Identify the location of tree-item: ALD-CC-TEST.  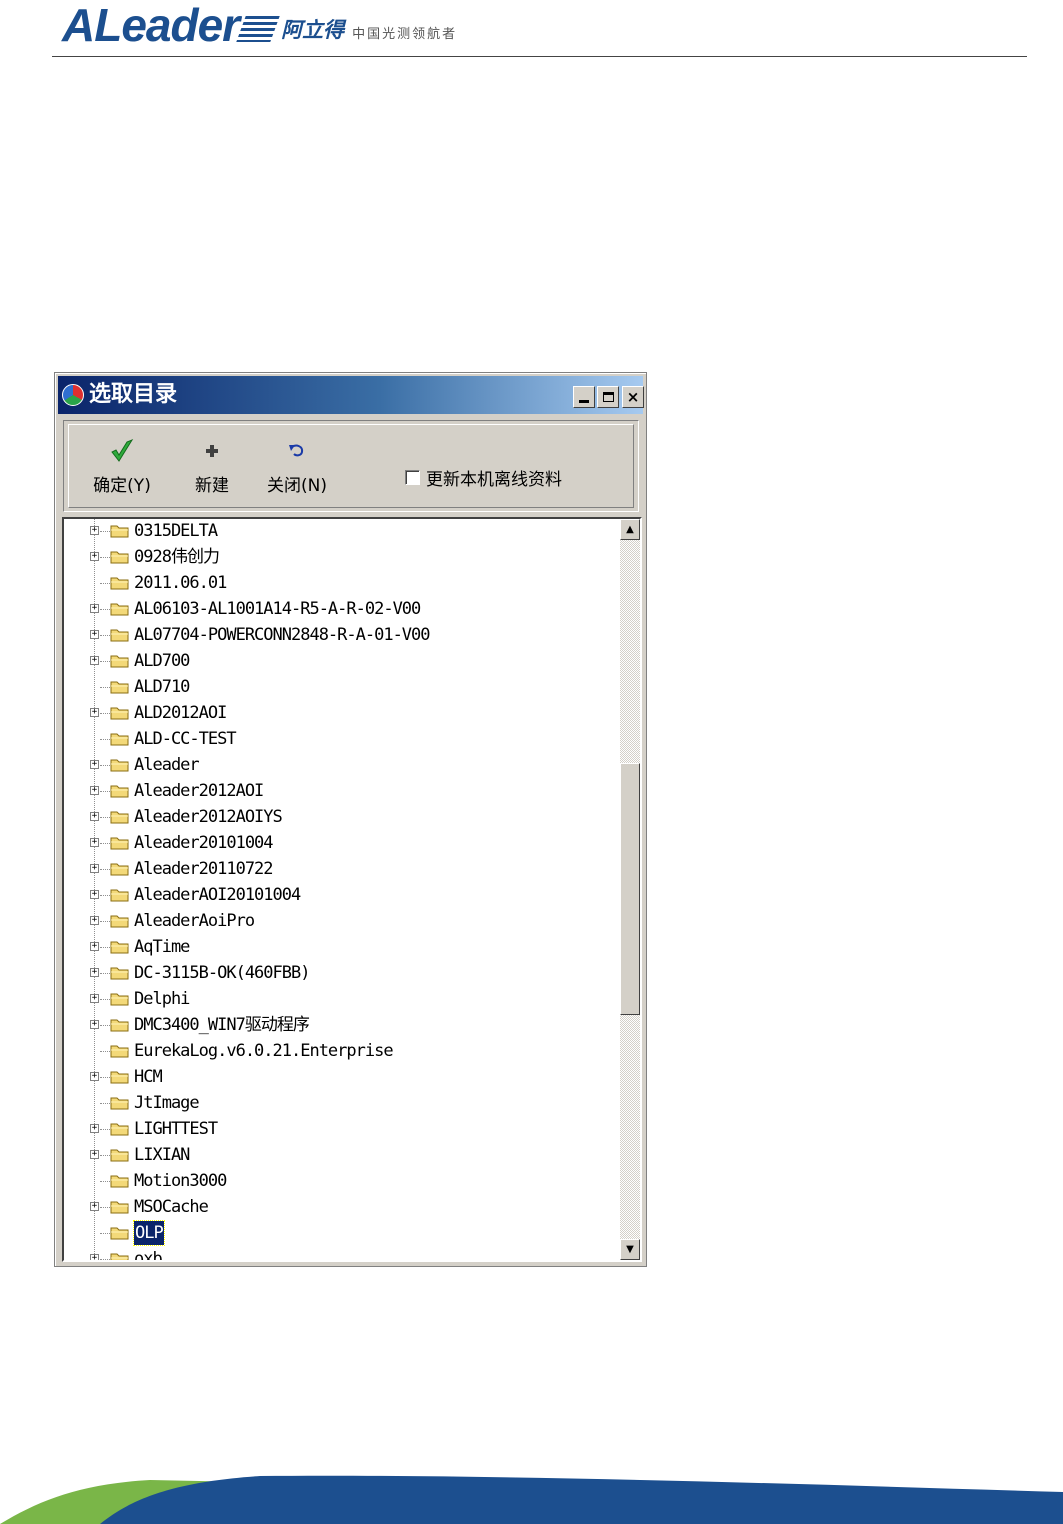
(342, 739).